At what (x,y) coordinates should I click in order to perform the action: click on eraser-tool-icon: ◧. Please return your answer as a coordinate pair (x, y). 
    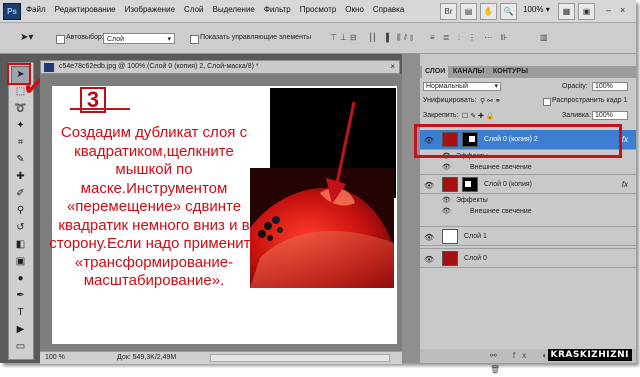
    Looking at the image, I should click on (20, 245).